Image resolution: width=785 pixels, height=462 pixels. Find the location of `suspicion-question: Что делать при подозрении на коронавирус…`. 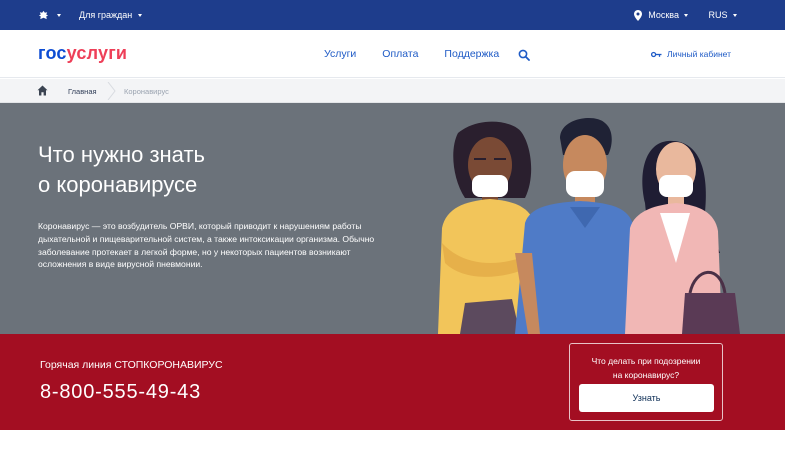

suspicion-question: Что делать при подозрении на коронавирус… is located at coordinates (646, 368).